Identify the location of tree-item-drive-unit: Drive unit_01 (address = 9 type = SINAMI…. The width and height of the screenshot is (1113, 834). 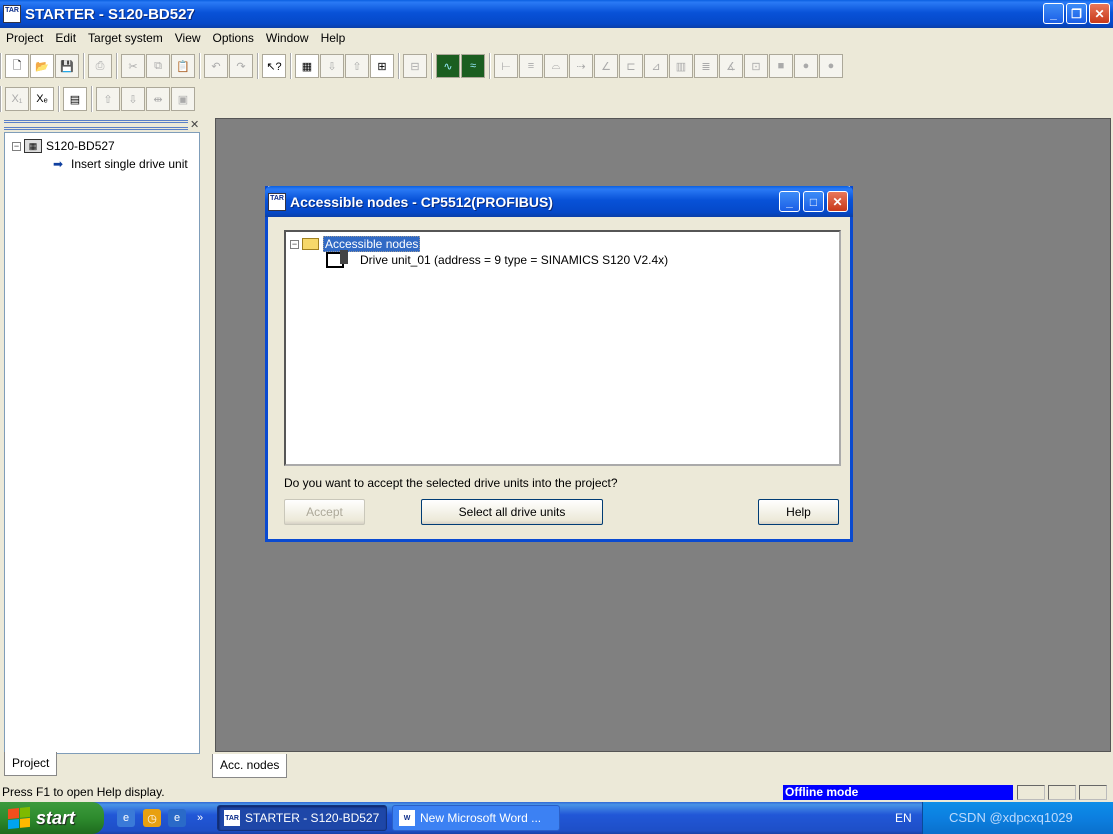
(497, 259).